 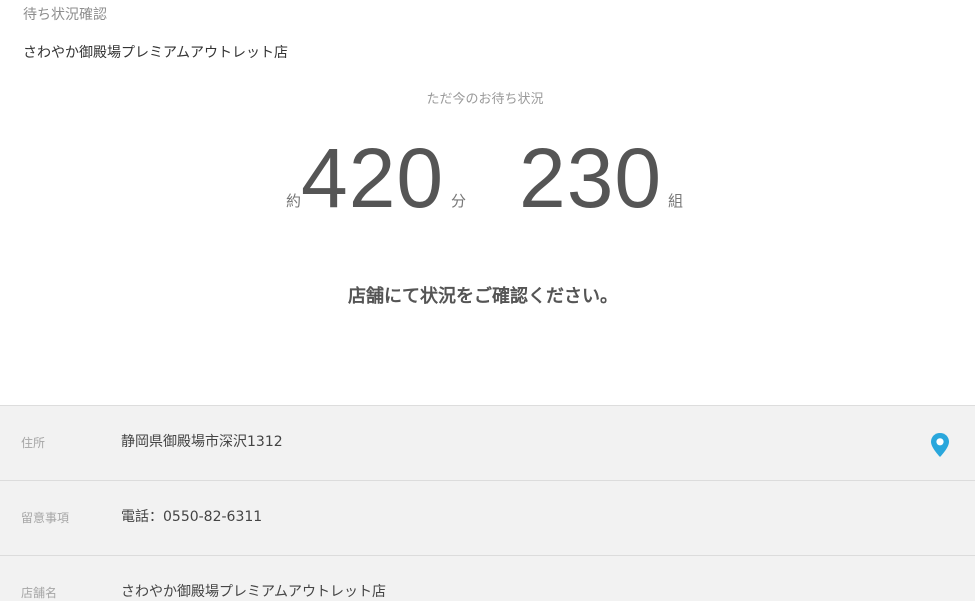 What do you see at coordinates (676, 201) in the screenshot?
I see `wait-groups-unit: 組` at bounding box center [676, 201].